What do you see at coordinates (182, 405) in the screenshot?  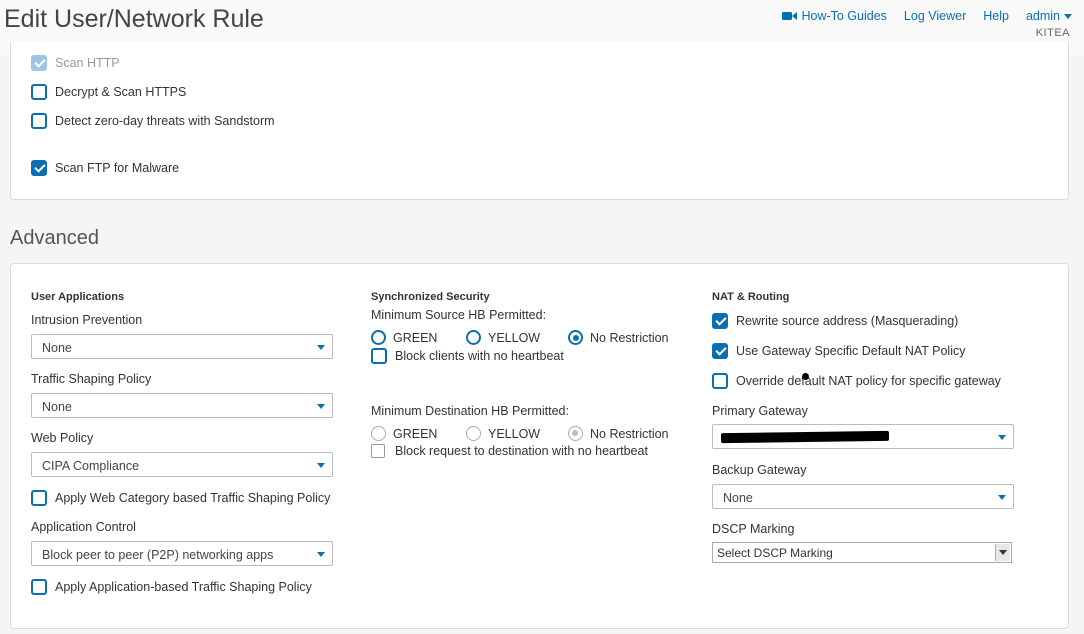 I see `traffic-shaping-select: None` at bounding box center [182, 405].